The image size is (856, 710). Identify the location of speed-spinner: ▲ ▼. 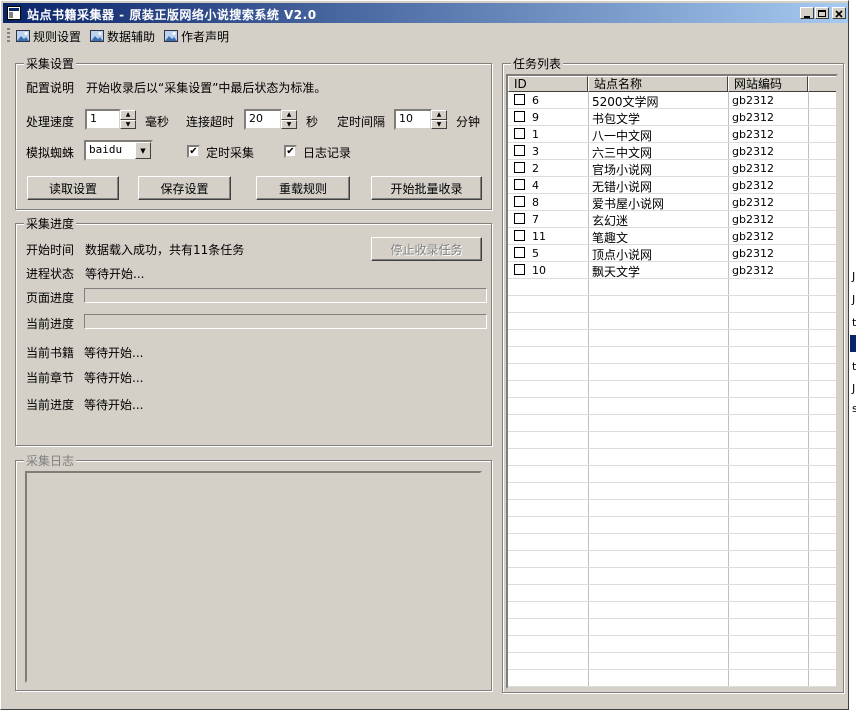
(128, 119).